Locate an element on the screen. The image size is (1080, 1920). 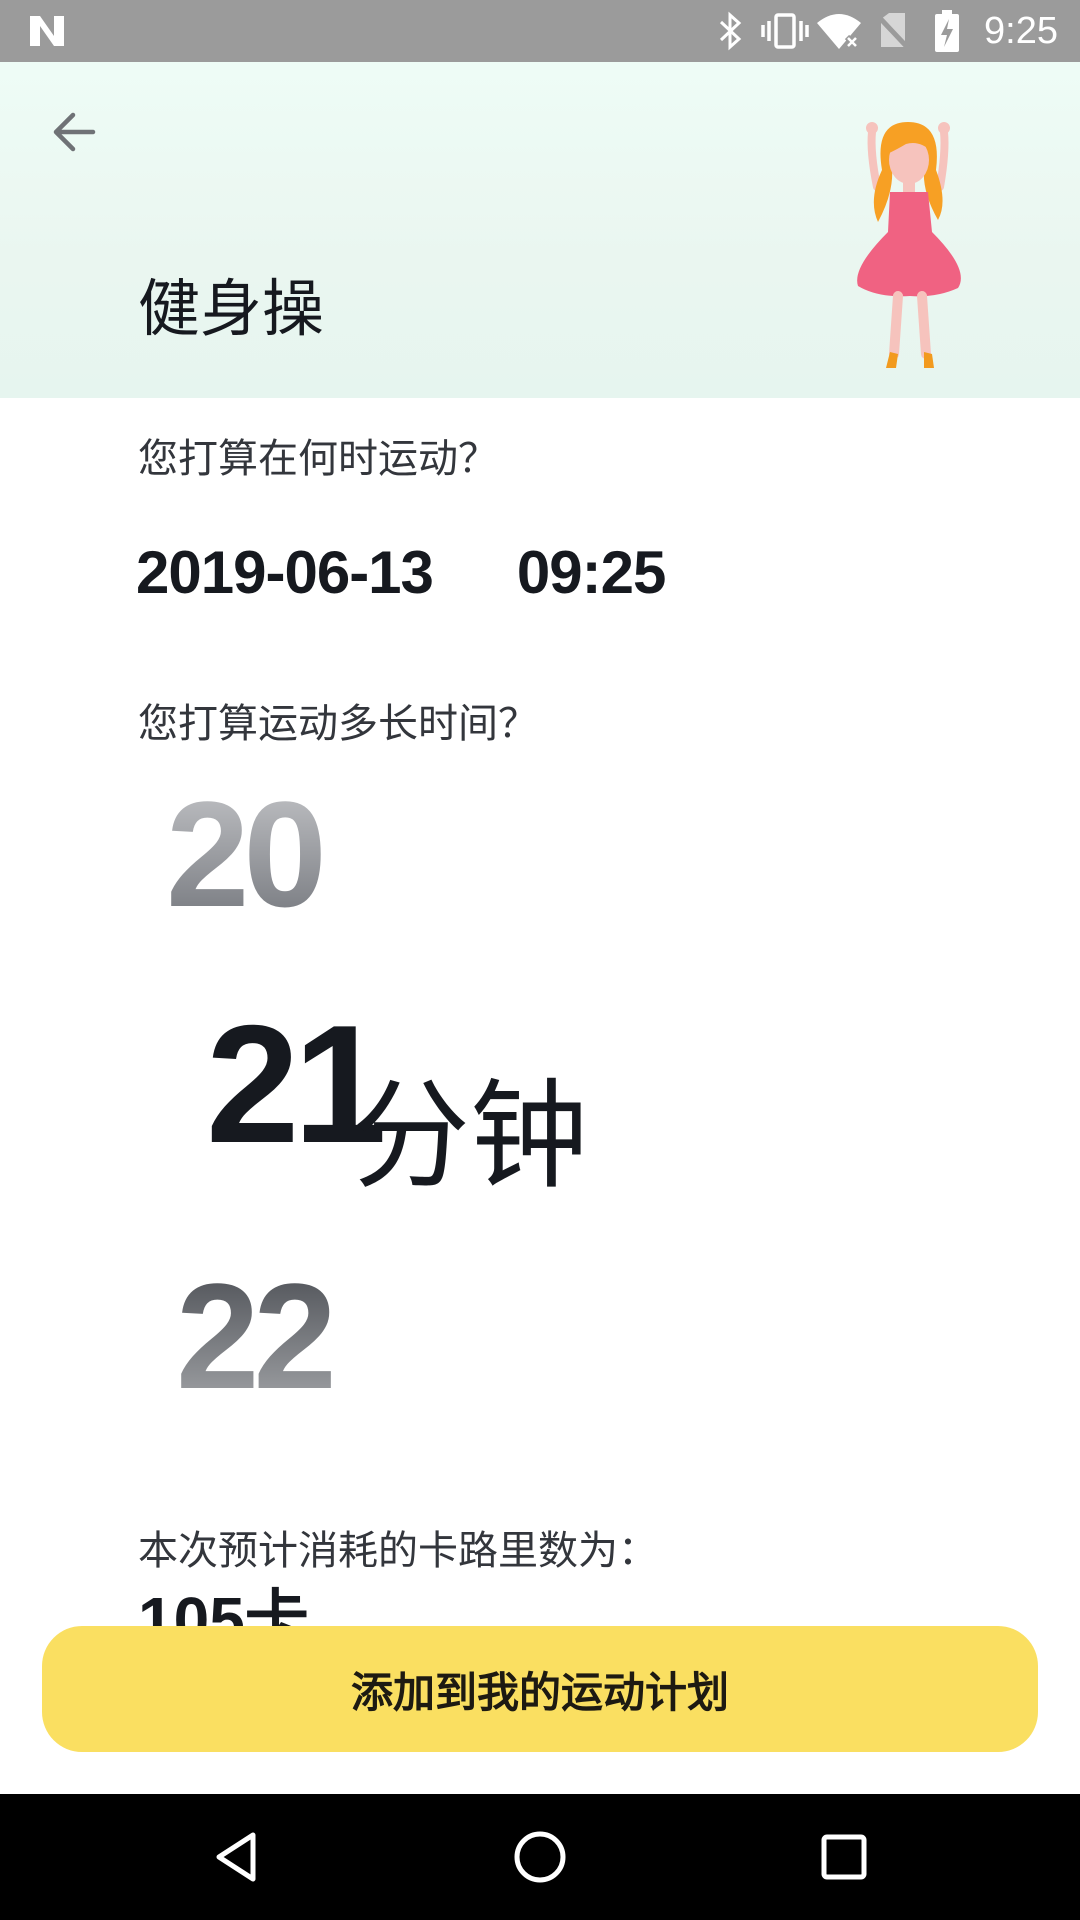
notification-n-icon is located at coordinates (47, 31).